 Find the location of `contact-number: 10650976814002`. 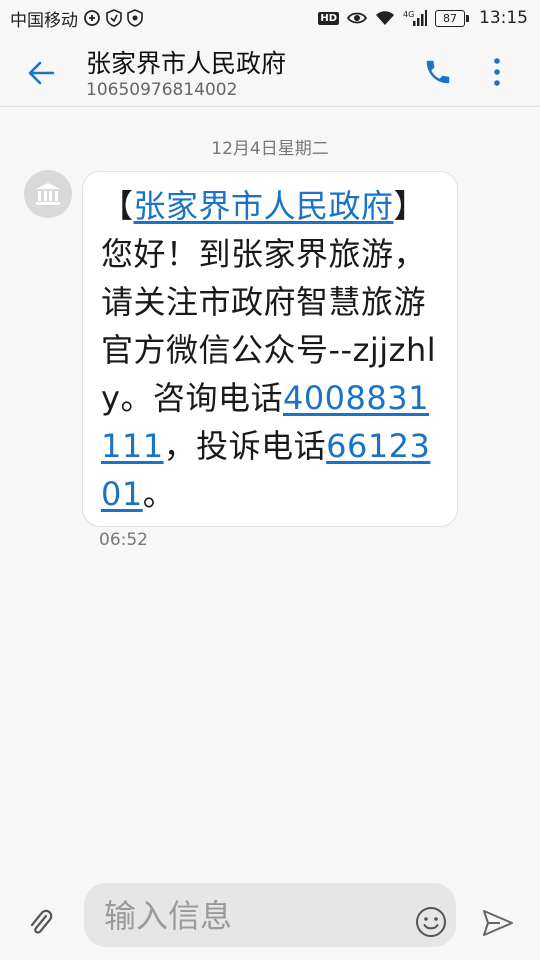

contact-number: 10650976814002 is located at coordinates (162, 90).